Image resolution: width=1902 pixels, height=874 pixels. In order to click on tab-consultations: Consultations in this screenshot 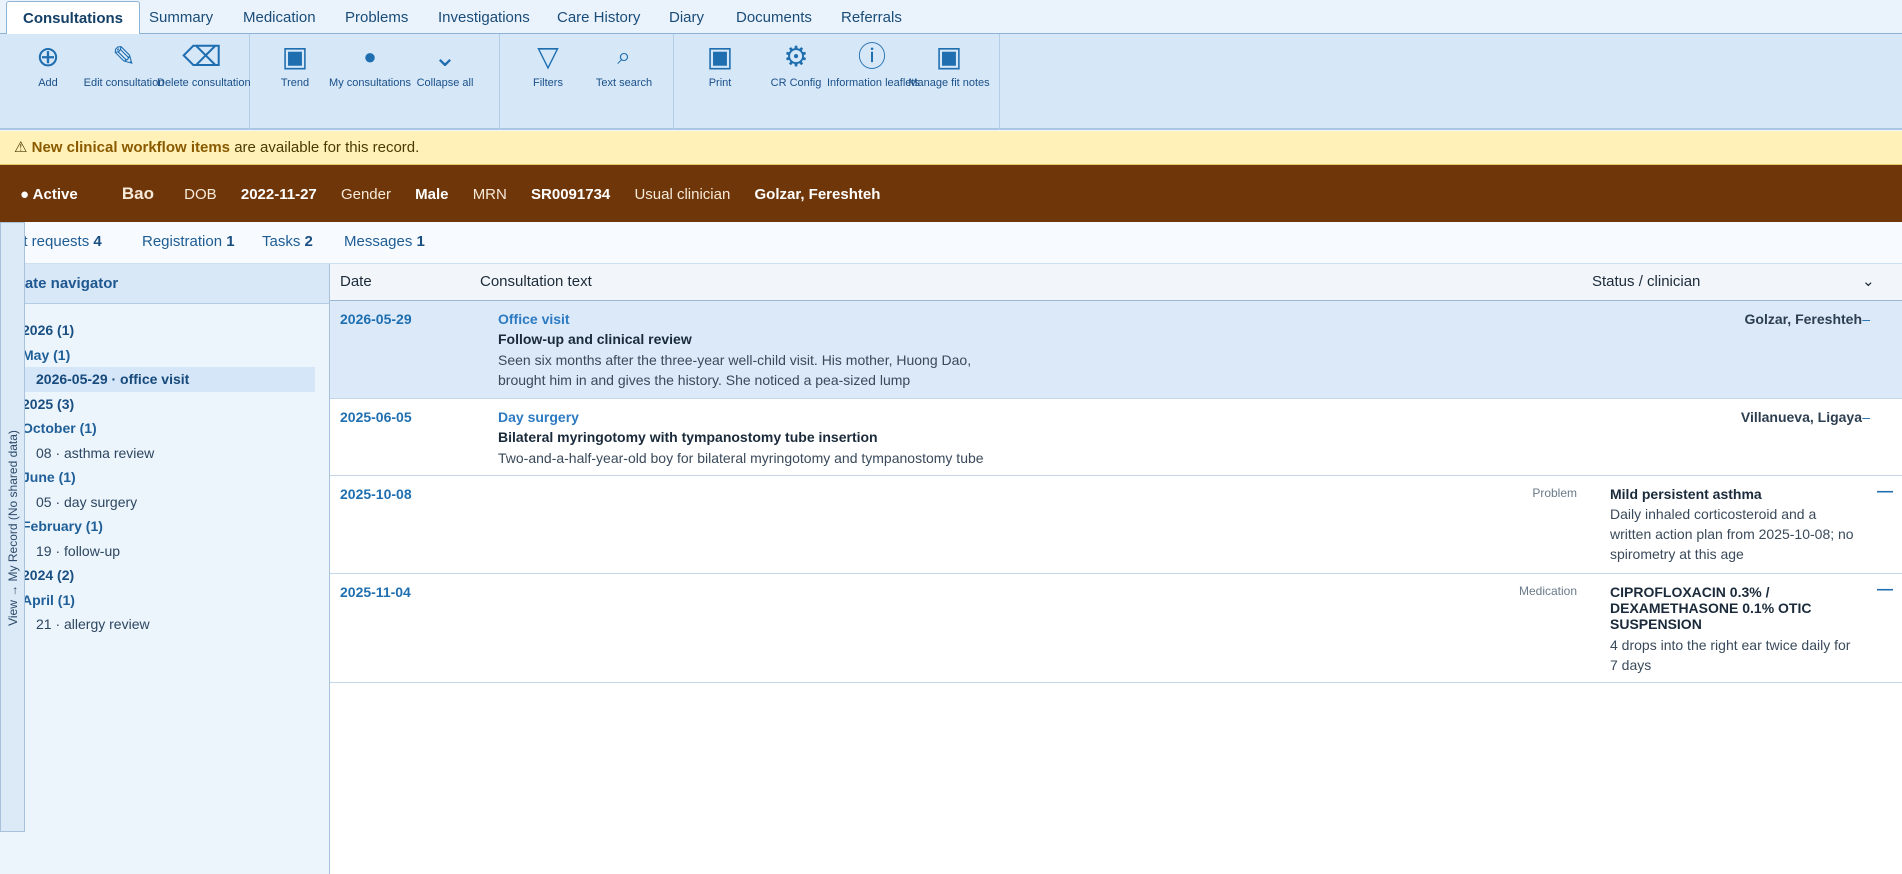, I will do `click(73, 18)`.